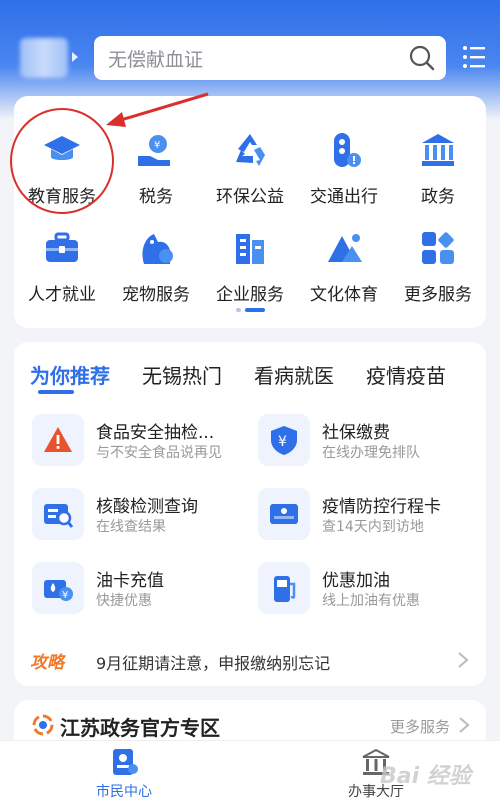  I want to click on tab-underline, so click(56, 392).